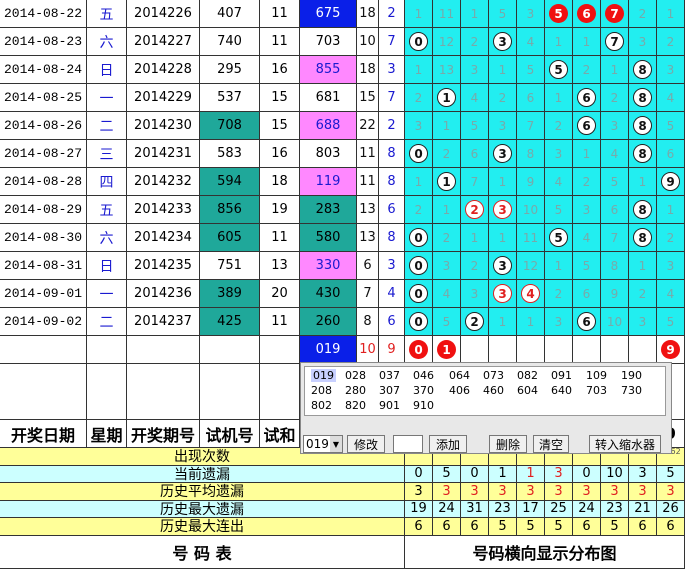 This screenshot has height=569, width=685. What do you see at coordinates (418, 41) in the screenshot?
I see `ball: 0` at bounding box center [418, 41].